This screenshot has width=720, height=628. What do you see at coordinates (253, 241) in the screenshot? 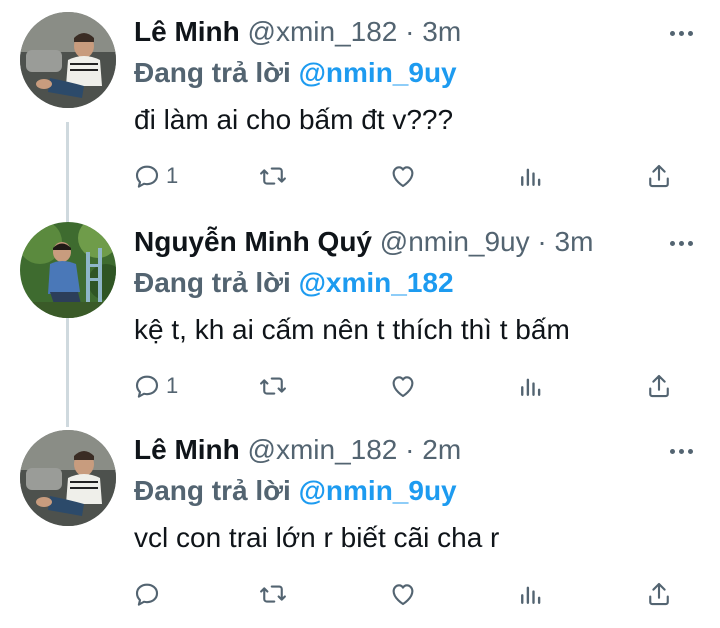
I see `display-name: Nguyễn Minh Quý` at bounding box center [253, 241].